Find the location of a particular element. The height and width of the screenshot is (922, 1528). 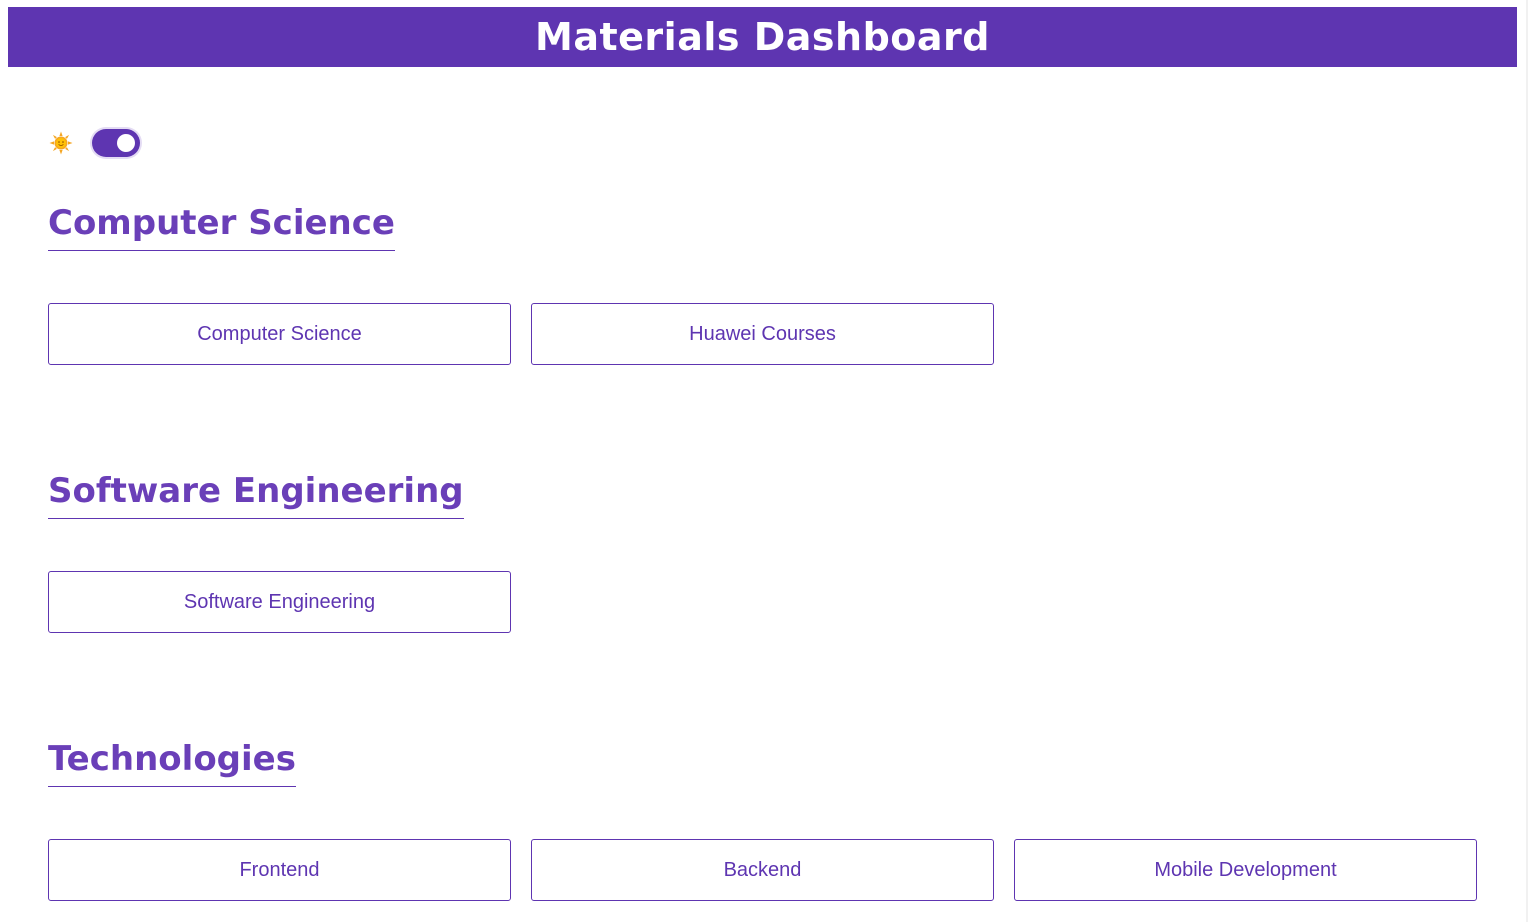

section-buttons-technologies: Frontend Backend Mobile Development is located at coordinates (762, 870).